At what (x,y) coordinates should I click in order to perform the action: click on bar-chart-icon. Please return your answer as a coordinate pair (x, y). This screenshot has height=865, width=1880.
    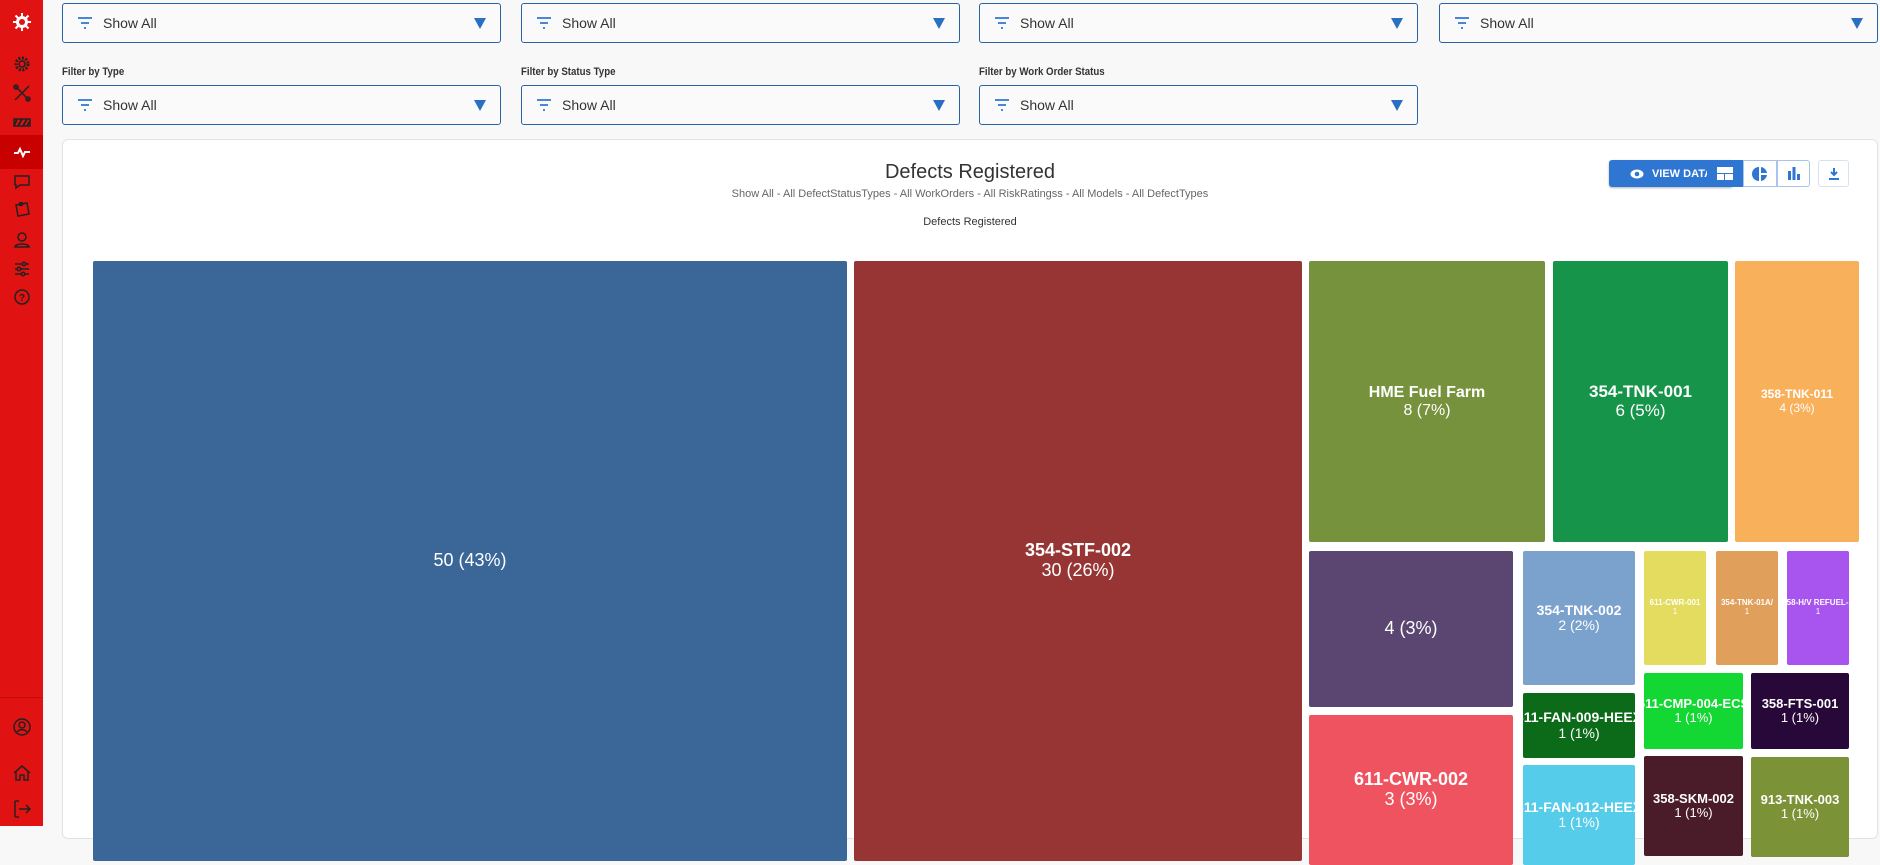
    Looking at the image, I should click on (1793, 173).